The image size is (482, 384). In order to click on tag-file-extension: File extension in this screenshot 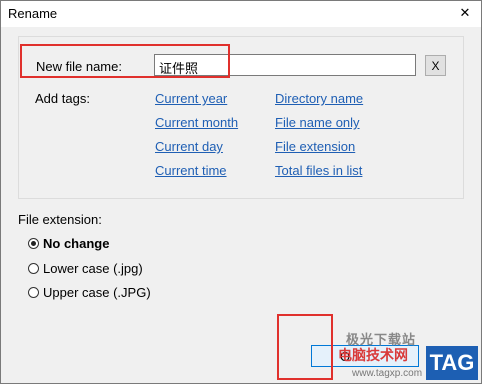, I will do `click(315, 146)`.